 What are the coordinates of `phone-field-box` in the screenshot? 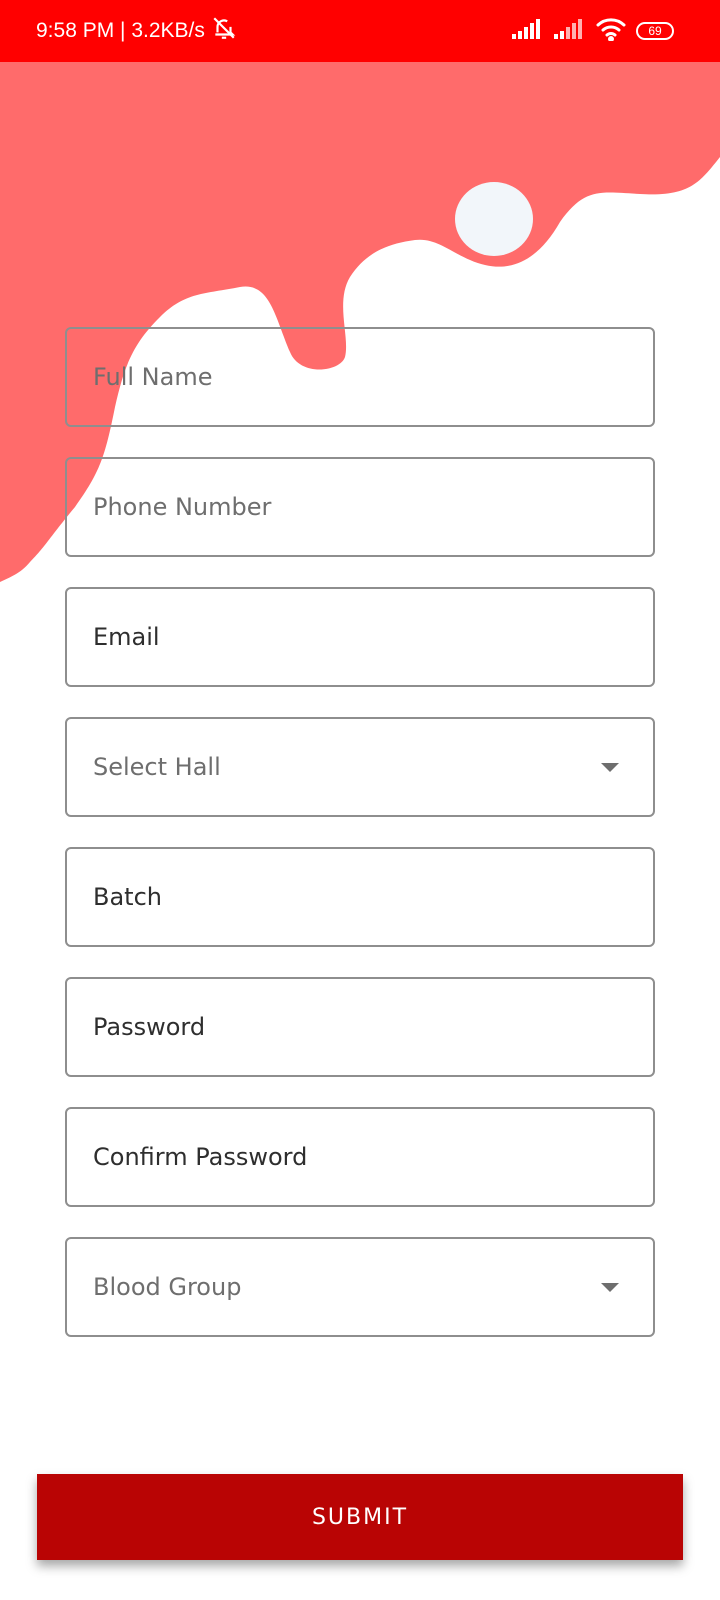 It's located at (360, 507).